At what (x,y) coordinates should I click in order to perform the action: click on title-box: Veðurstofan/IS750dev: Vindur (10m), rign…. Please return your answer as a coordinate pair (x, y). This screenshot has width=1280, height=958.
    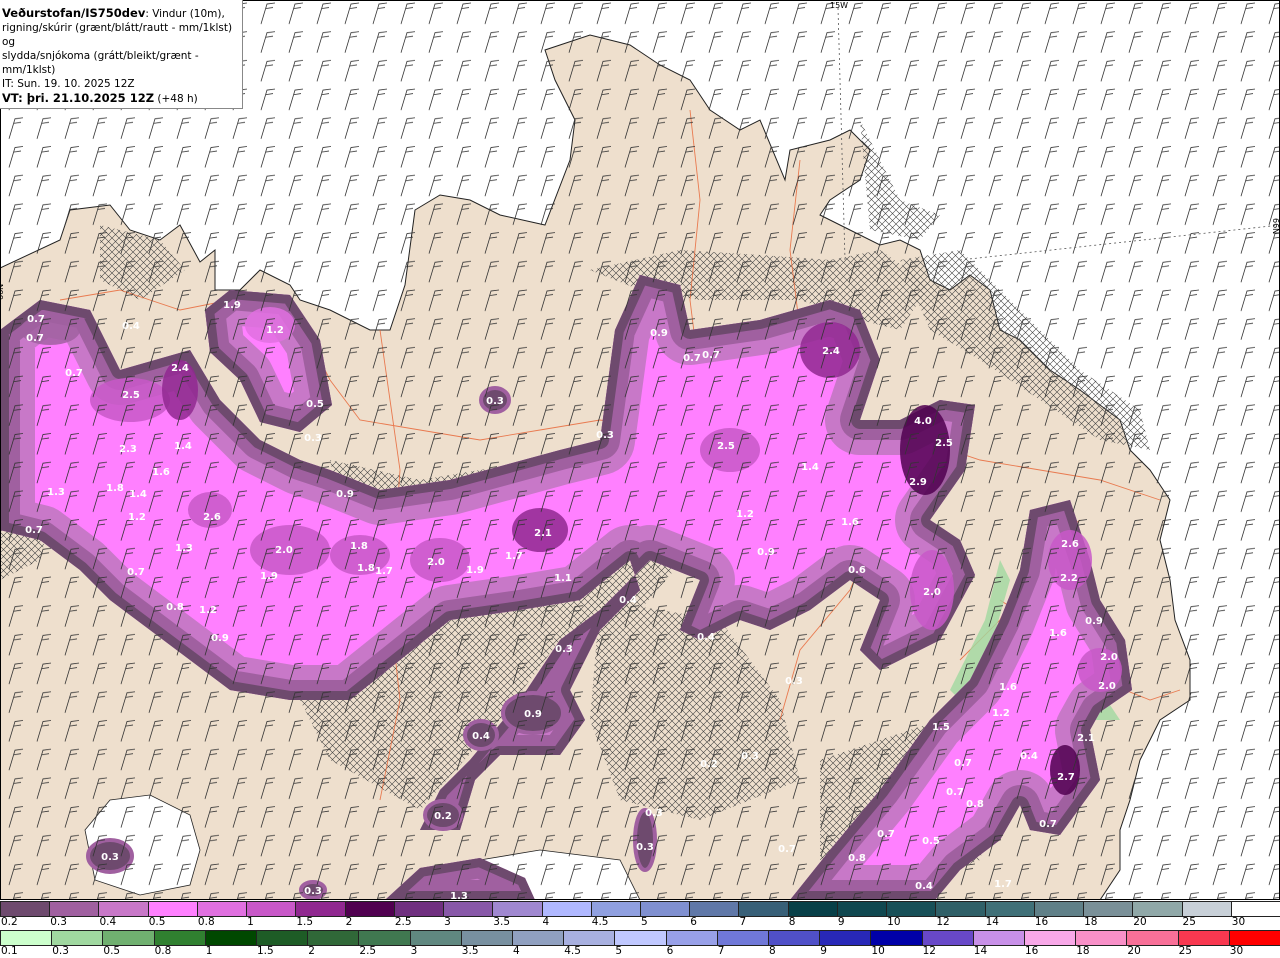
    Looking at the image, I should click on (121, 54).